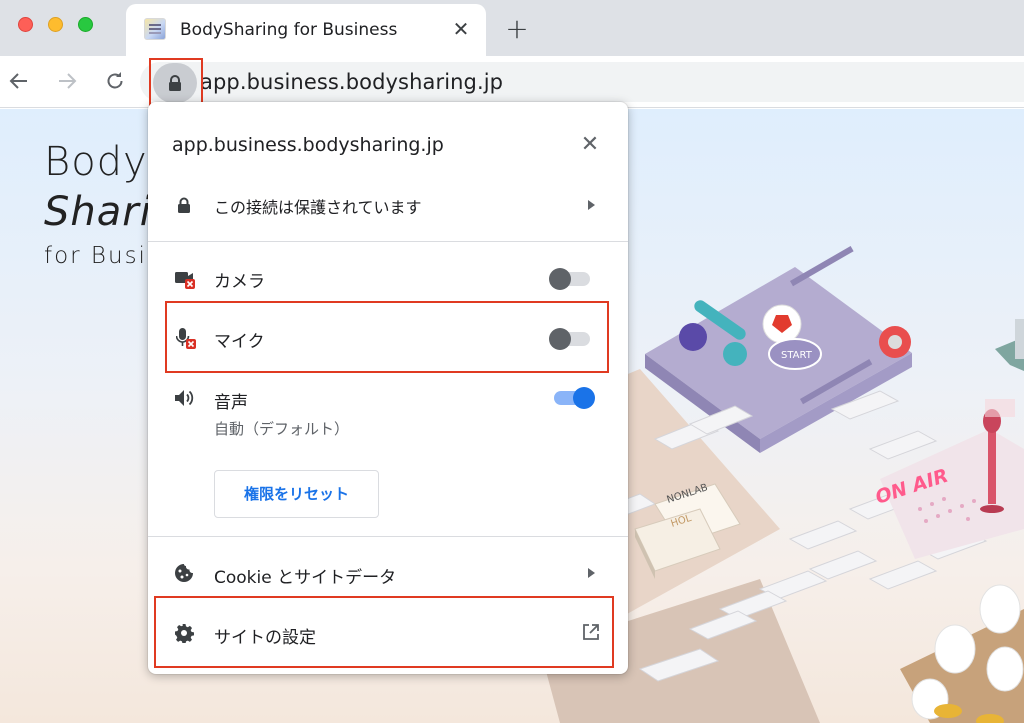 This screenshot has width=1024, height=723. What do you see at coordinates (67, 83) in the screenshot?
I see `forward-arrow-icon` at bounding box center [67, 83].